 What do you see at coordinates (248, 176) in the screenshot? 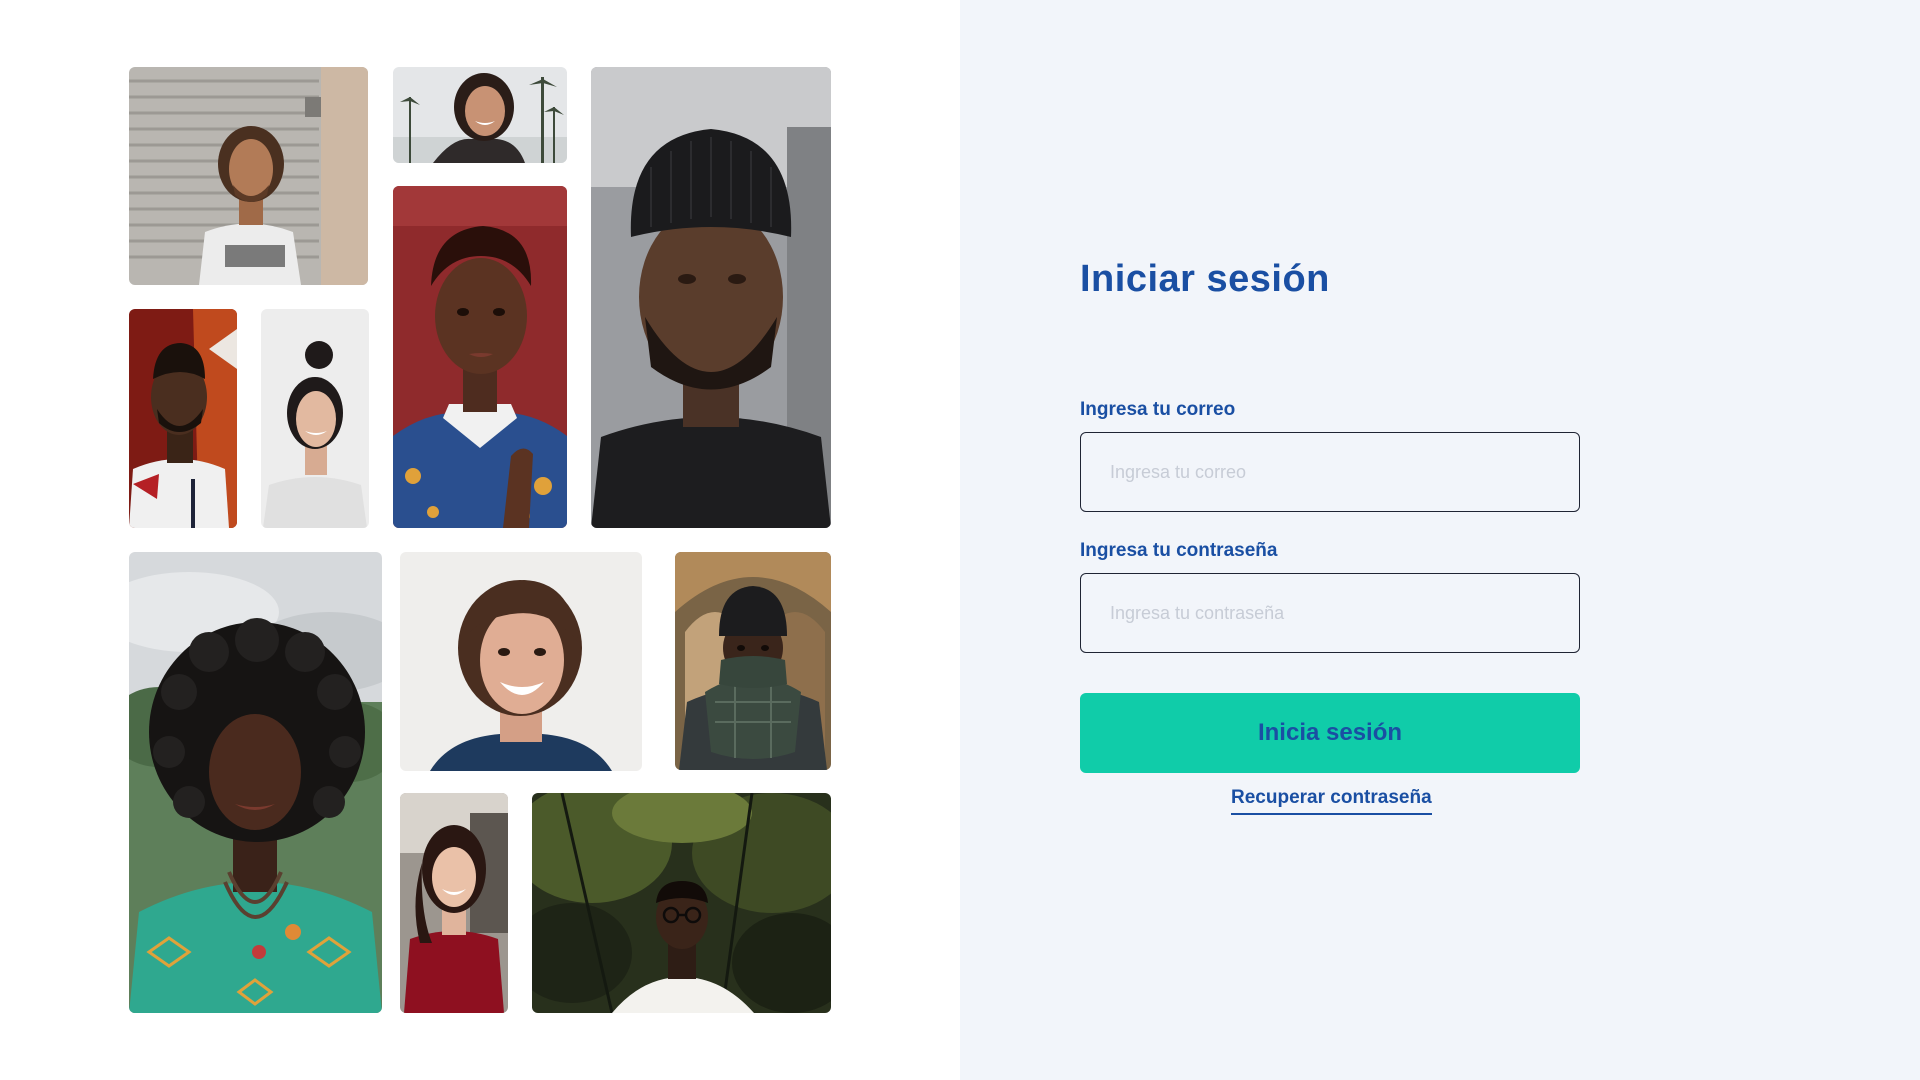
I see `portrait-man-dreadlocks-photo` at bounding box center [248, 176].